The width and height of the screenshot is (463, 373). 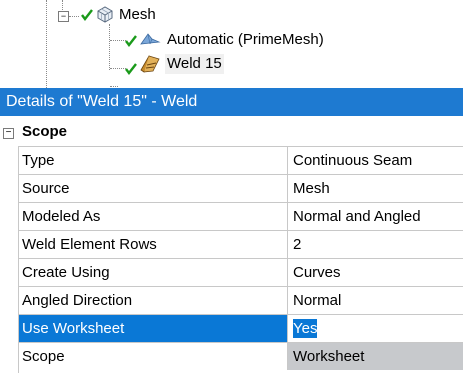 What do you see at coordinates (45, 131) in the screenshot?
I see `section-label: Scope` at bounding box center [45, 131].